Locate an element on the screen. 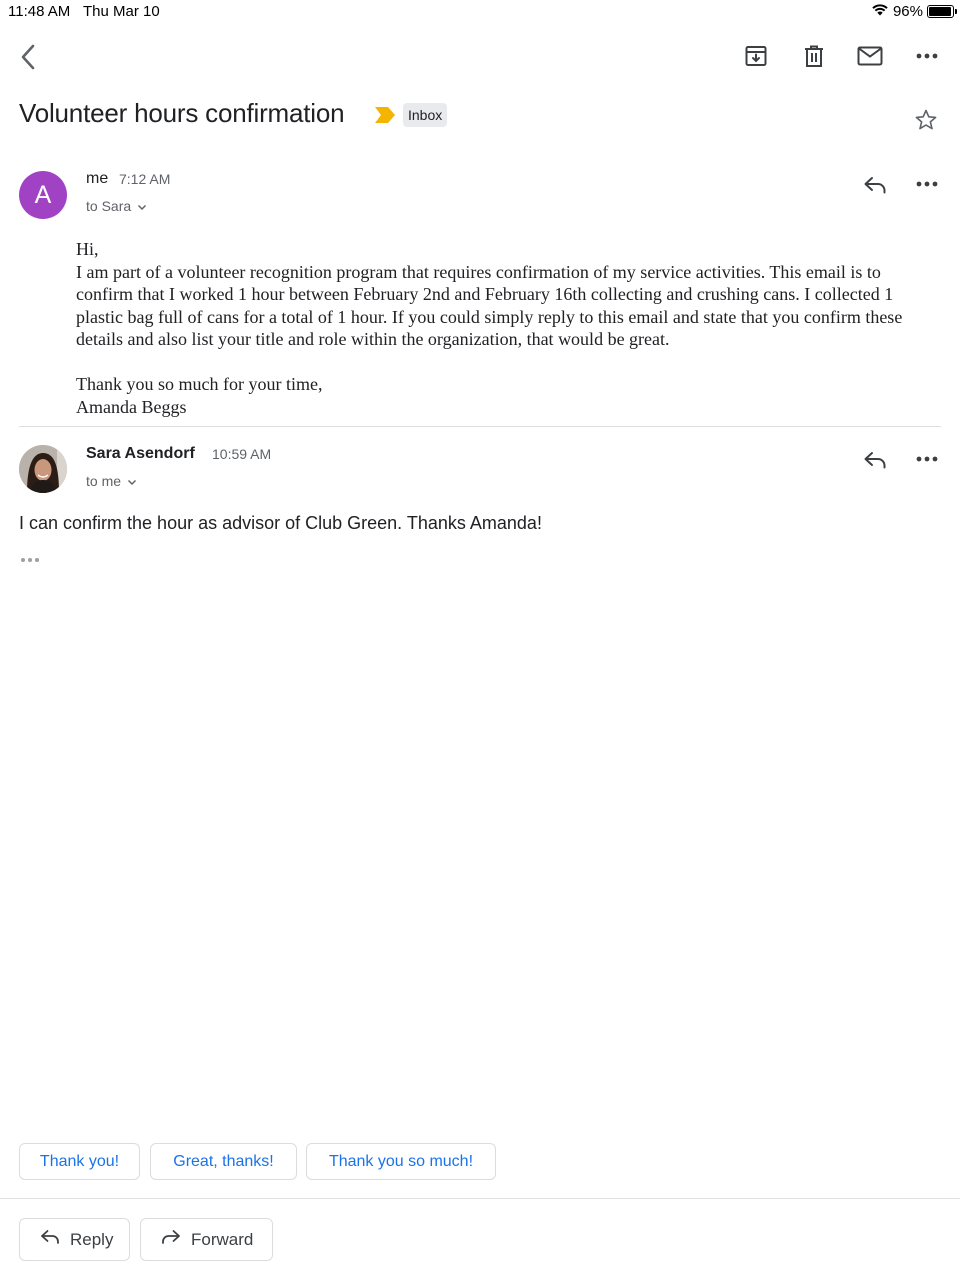 Image resolution: width=960 pixels, height=1280 pixels. recipient-toggle: to me is located at coordinates (111, 481).